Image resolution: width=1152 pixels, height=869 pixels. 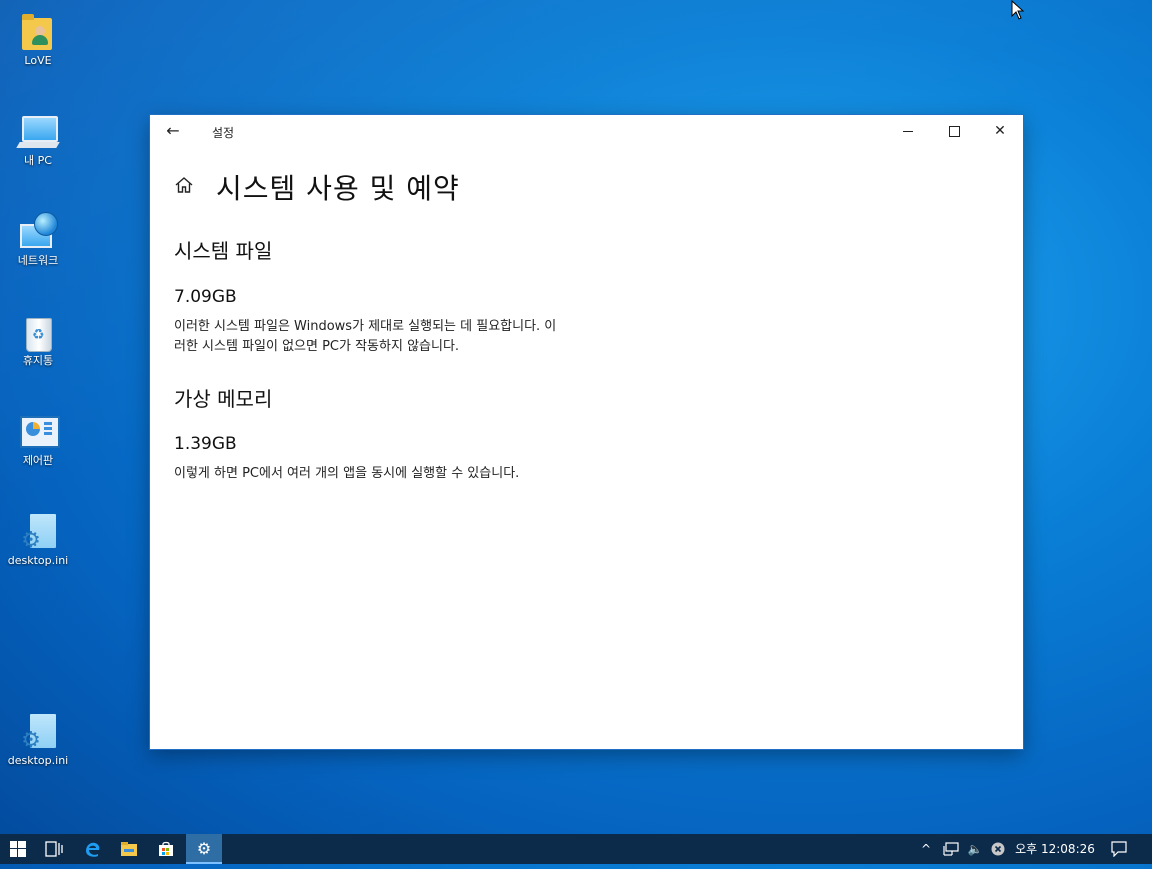 I want to click on computer-icon, so click(x=38, y=132).